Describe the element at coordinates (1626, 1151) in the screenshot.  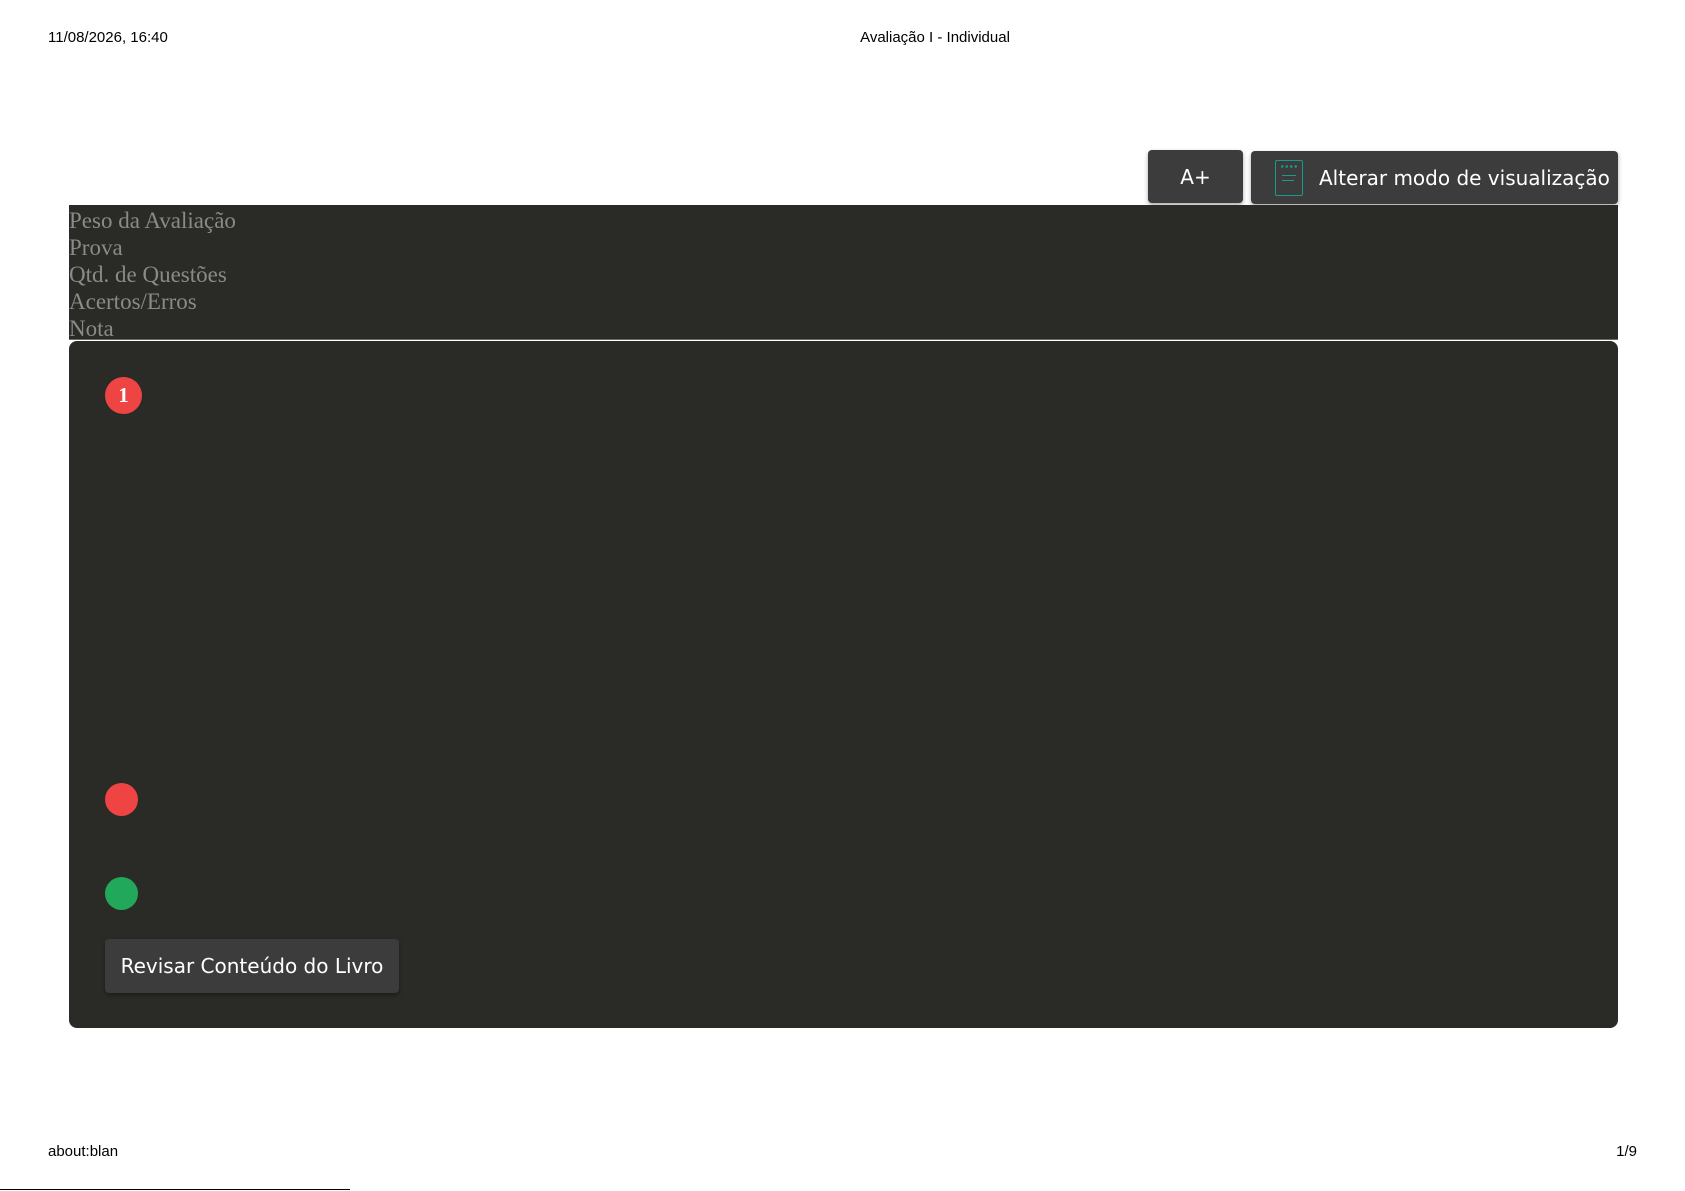
I see `print-page-number: 1/9` at that location.